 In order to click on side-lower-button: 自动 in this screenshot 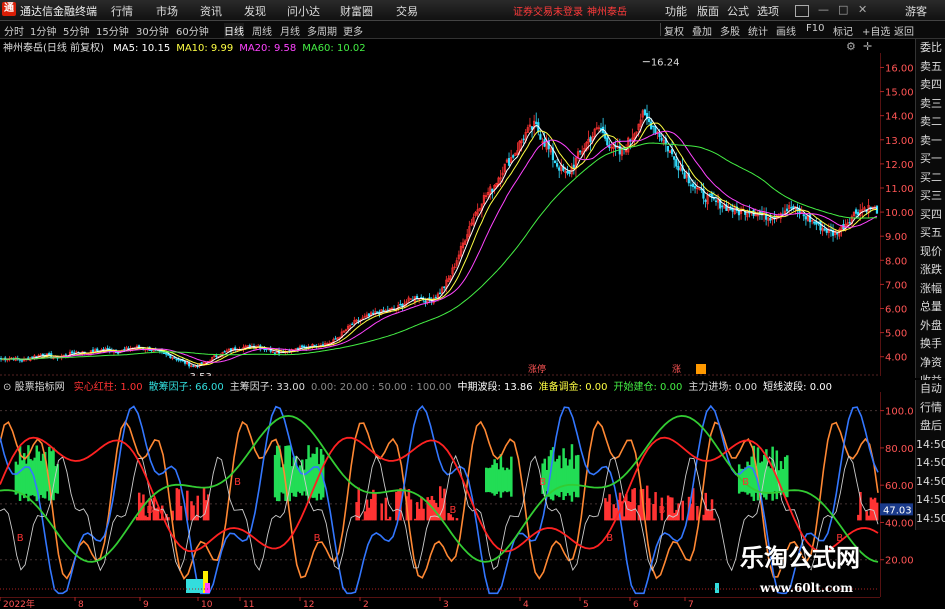, I will do `click(930, 389)`.